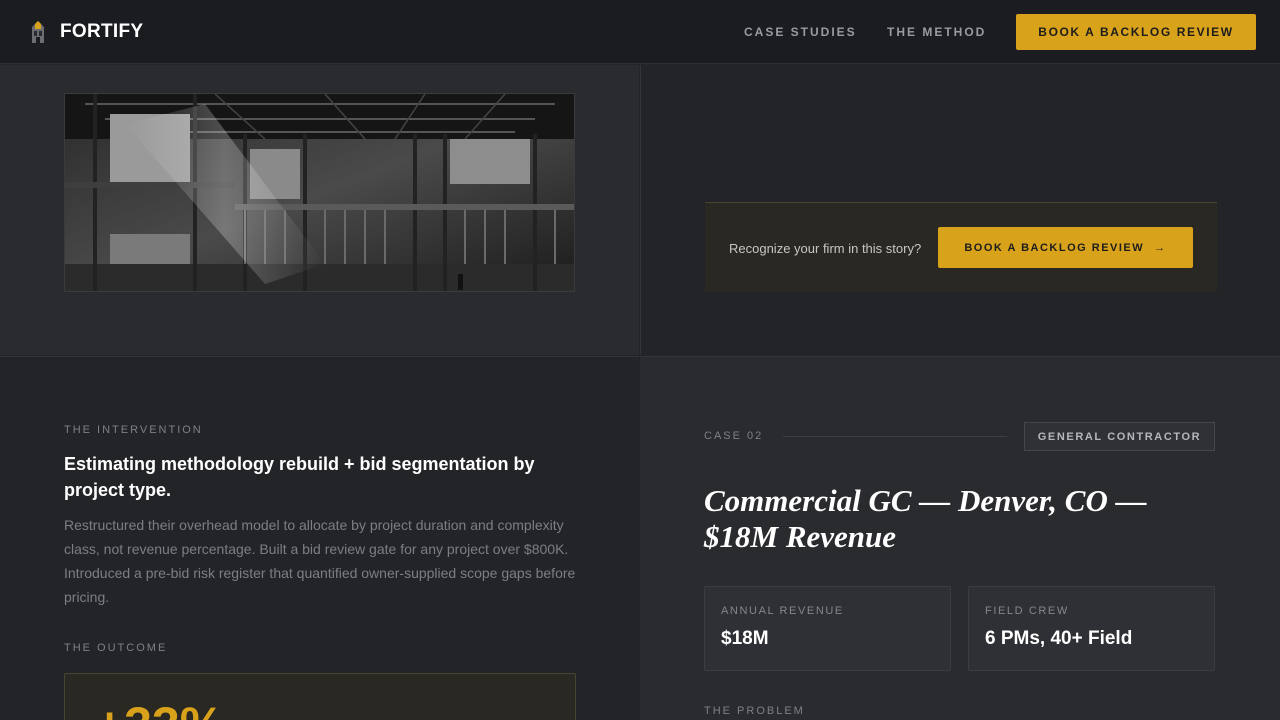  Describe the element at coordinates (895, 436) in the screenshot. I see `case-divider` at that location.